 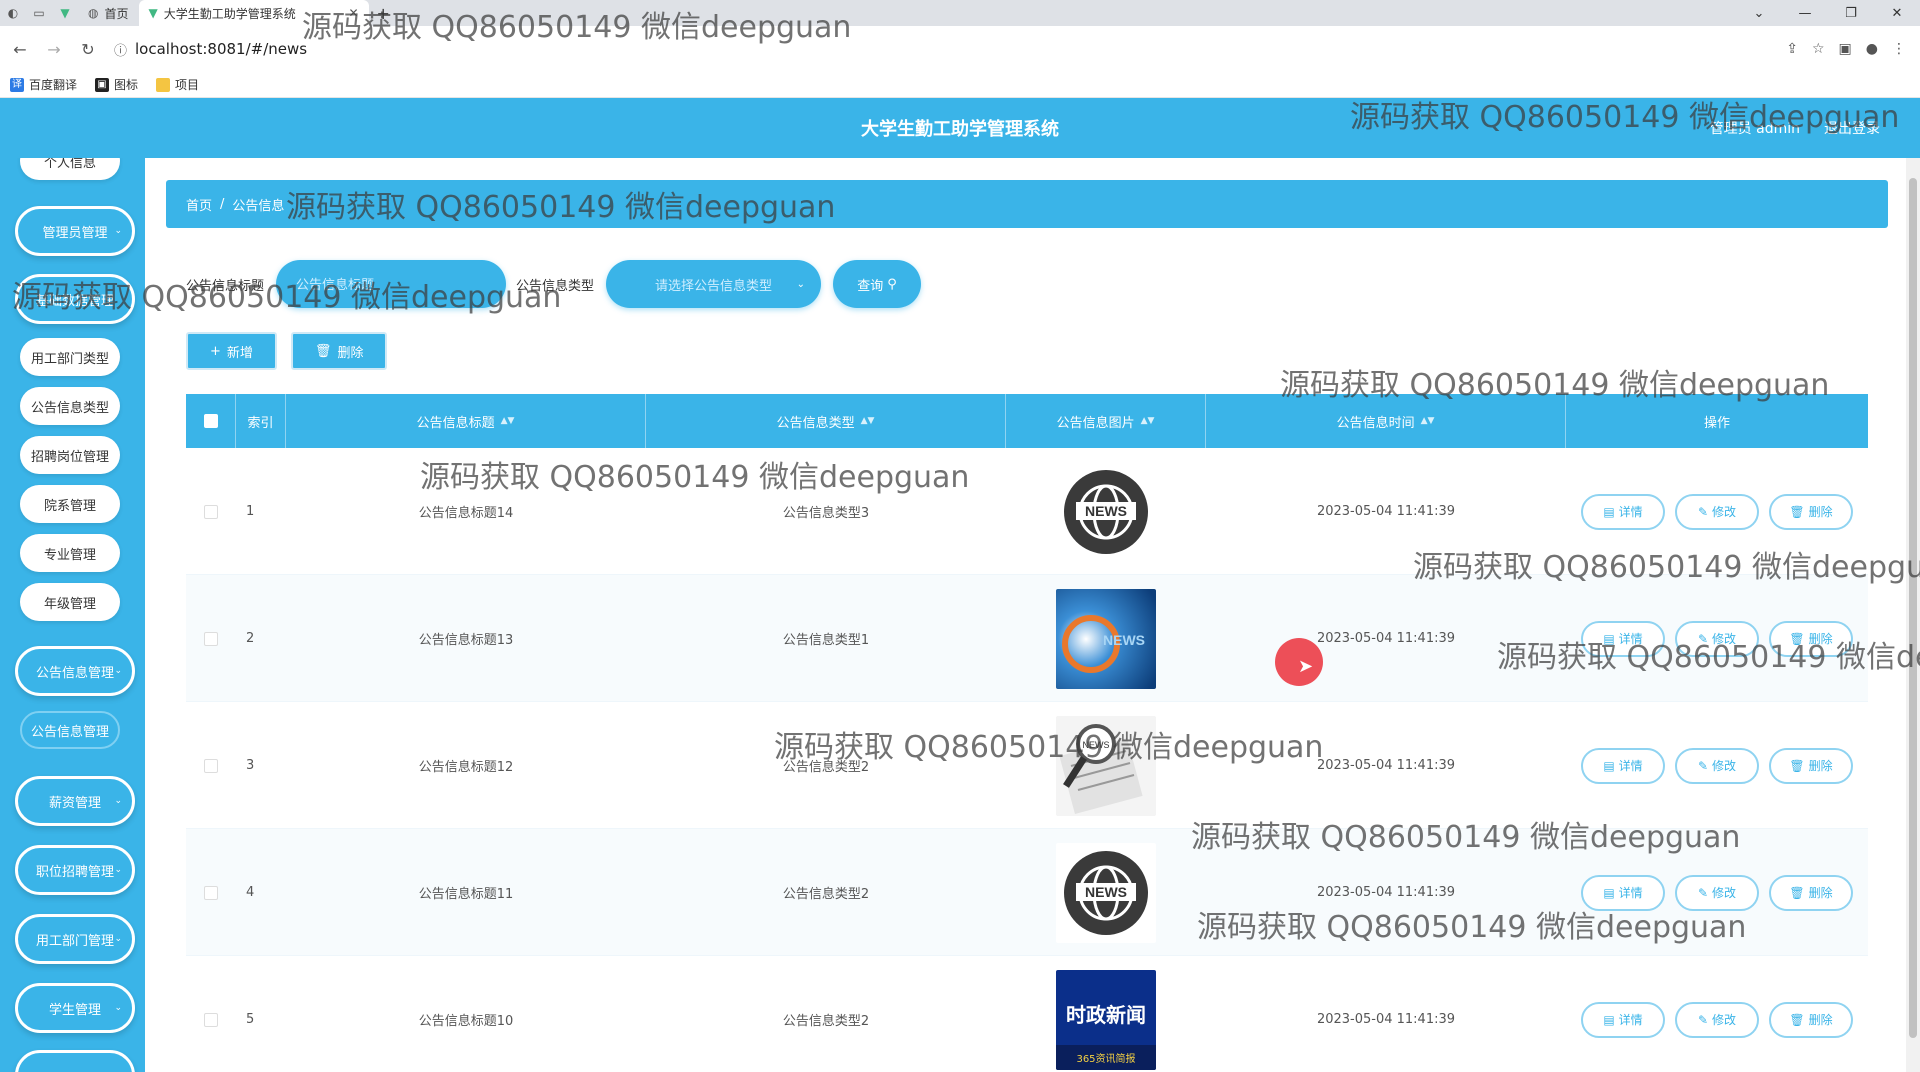 I want to click on app-header: 大学生勤工助学管理系统 管理员 admin 退出登录, so click(x=960, y=128).